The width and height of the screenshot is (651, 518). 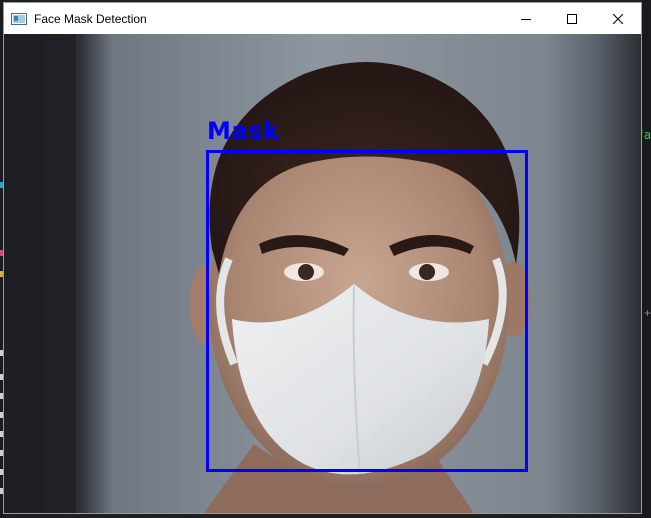 What do you see at coordinates (90, 18) in the screenshot?
I see `window-title: Face Mask Detection` at bounding box center [90, 18].